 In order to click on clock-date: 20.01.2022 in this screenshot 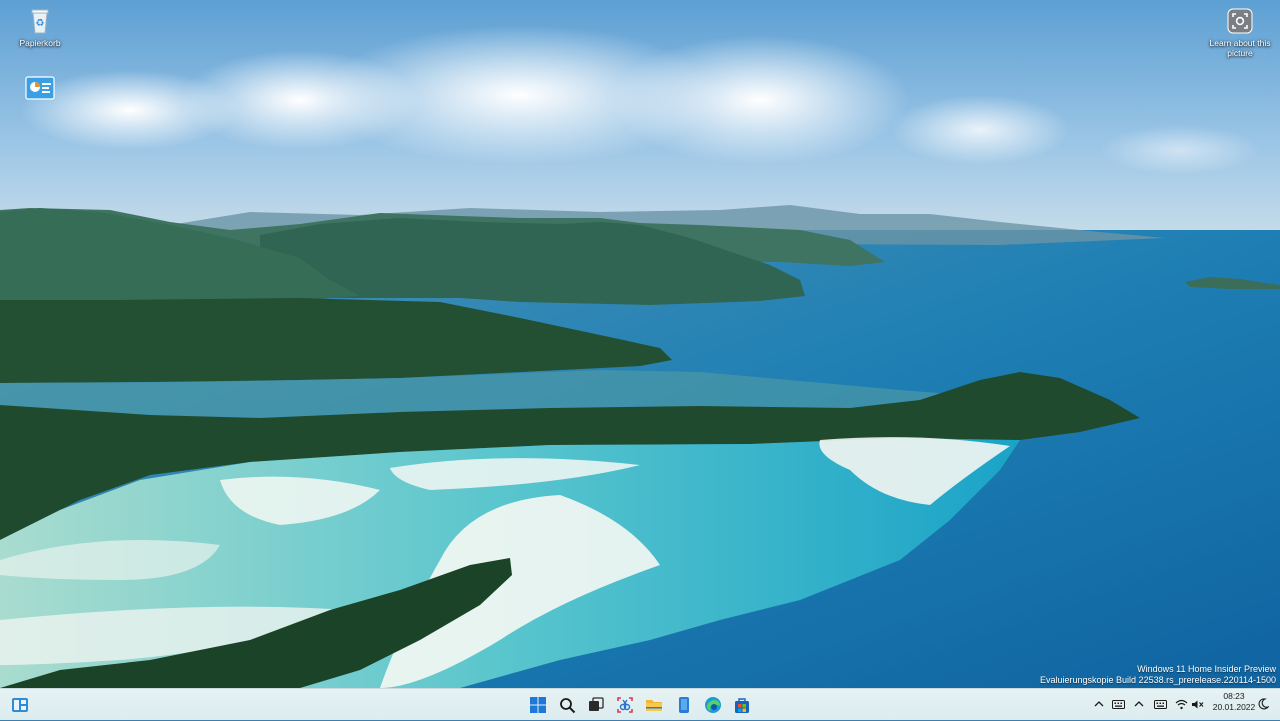, I will do `click(1234, 707)`.